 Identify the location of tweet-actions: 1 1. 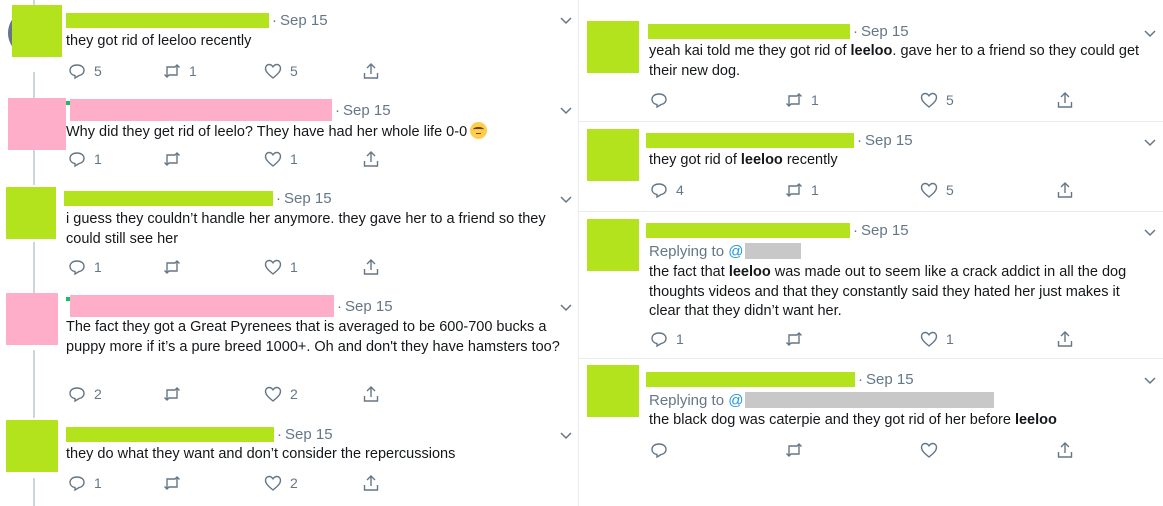
(289, 267).